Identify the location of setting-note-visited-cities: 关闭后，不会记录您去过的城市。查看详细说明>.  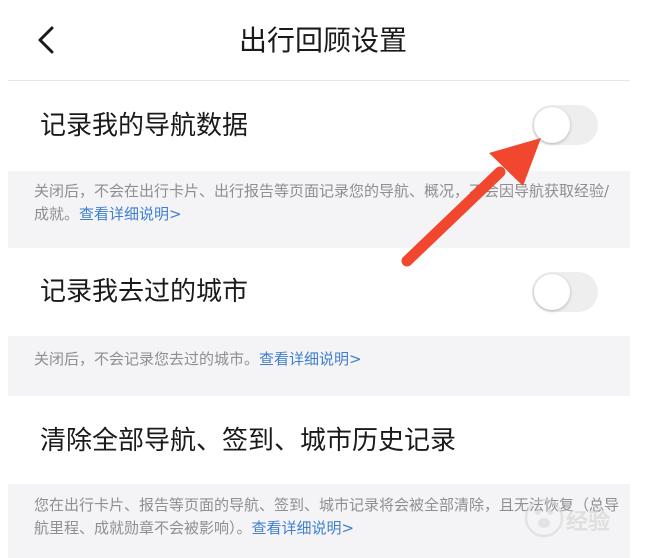
(319, 366).